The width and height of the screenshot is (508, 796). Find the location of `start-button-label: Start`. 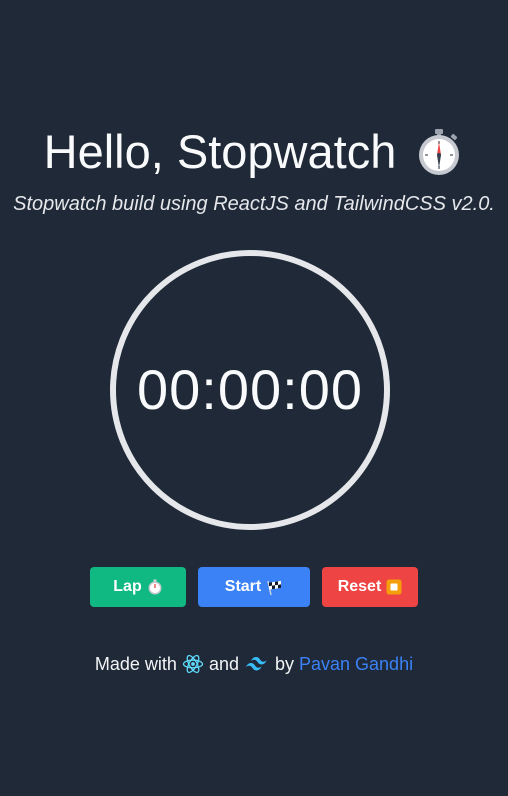

start-button-label: Start is located at coordinates (243, 586).